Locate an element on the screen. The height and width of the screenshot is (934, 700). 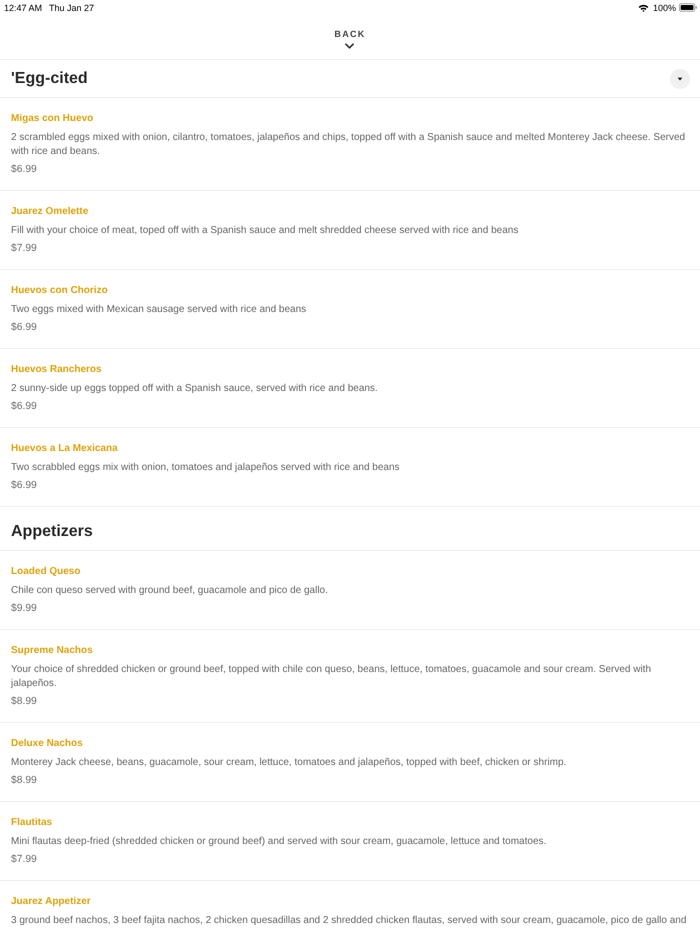
item-name: Flautitas is located at coordinates (31, 823).